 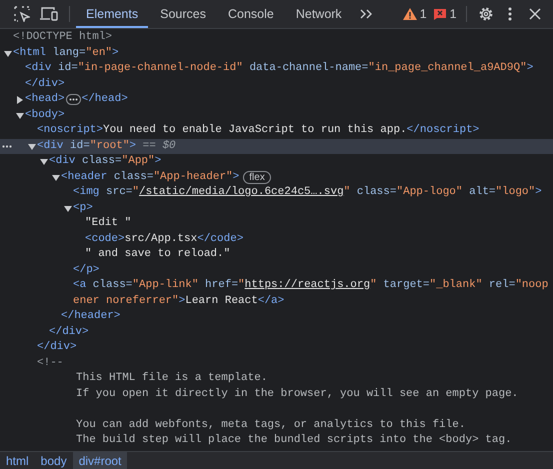 I want to click on inspect-element-icon, so click(x=22, y=14).